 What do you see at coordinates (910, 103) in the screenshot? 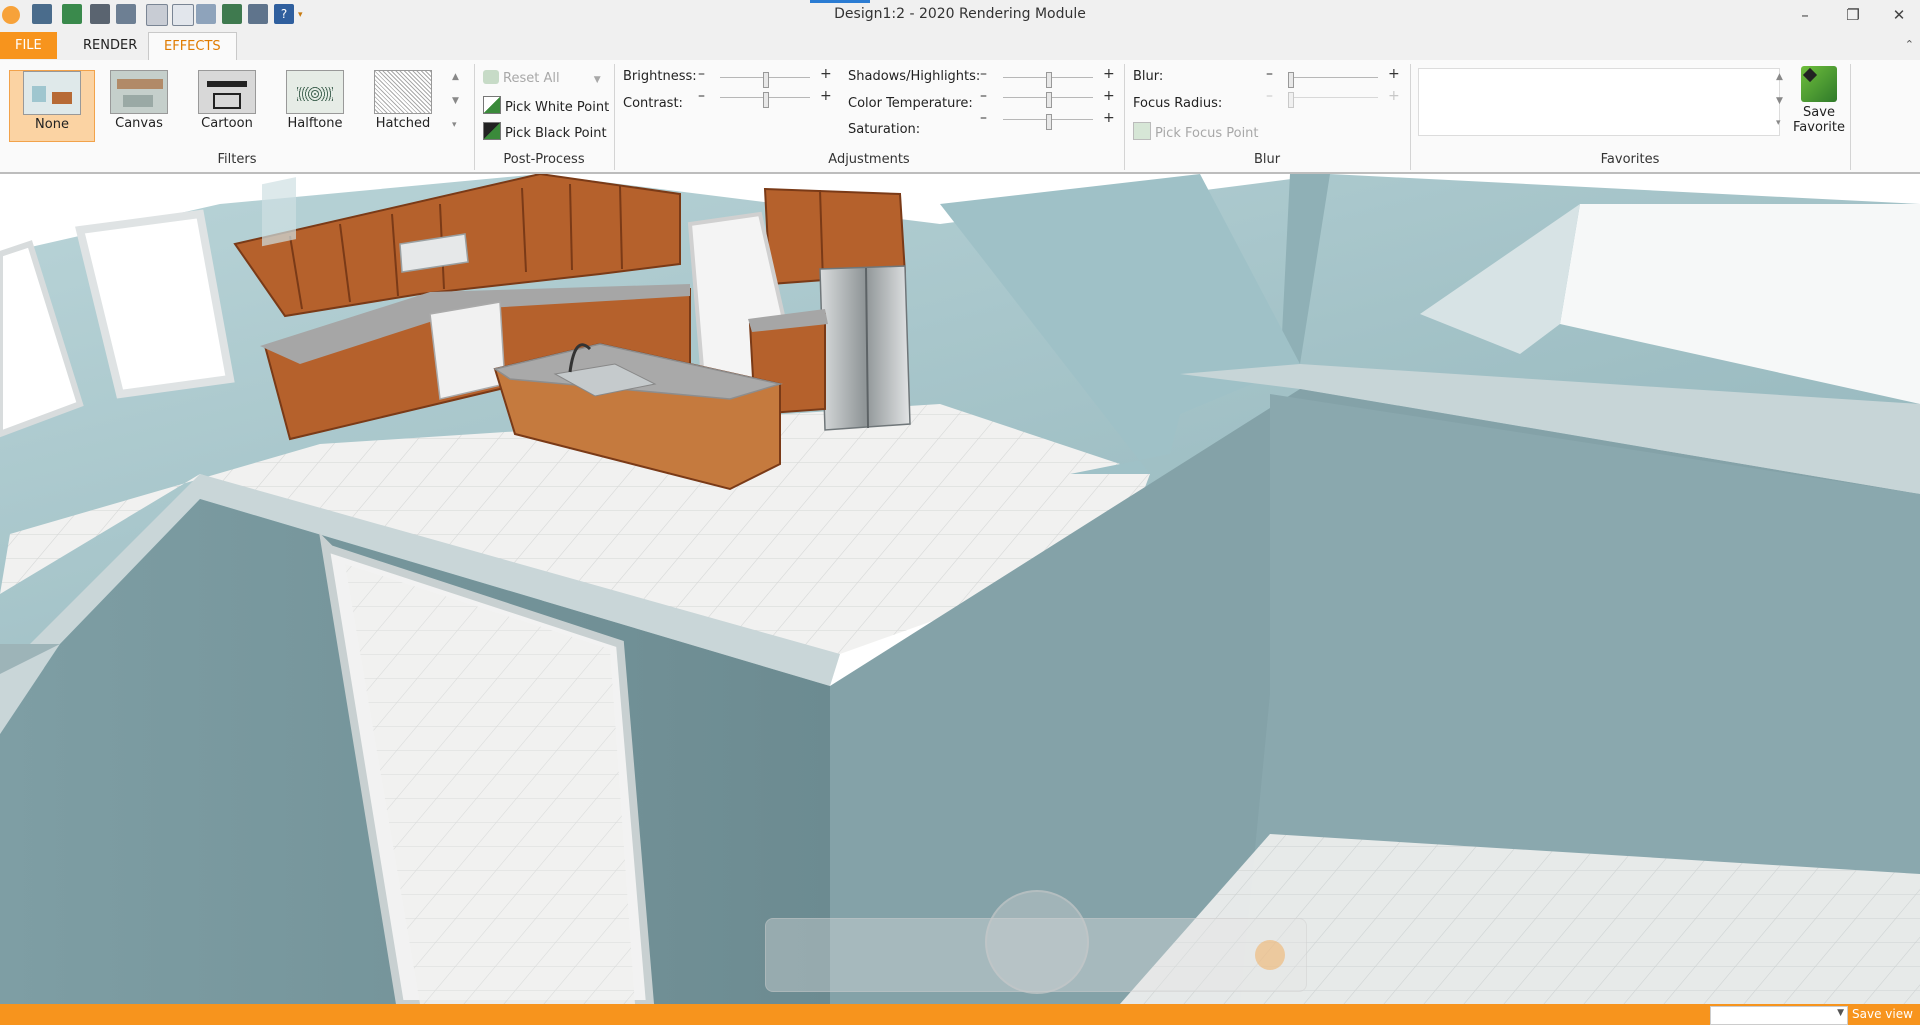
I see `color-temperature-label: Color Temperature:` at bounding box center [910, 103].